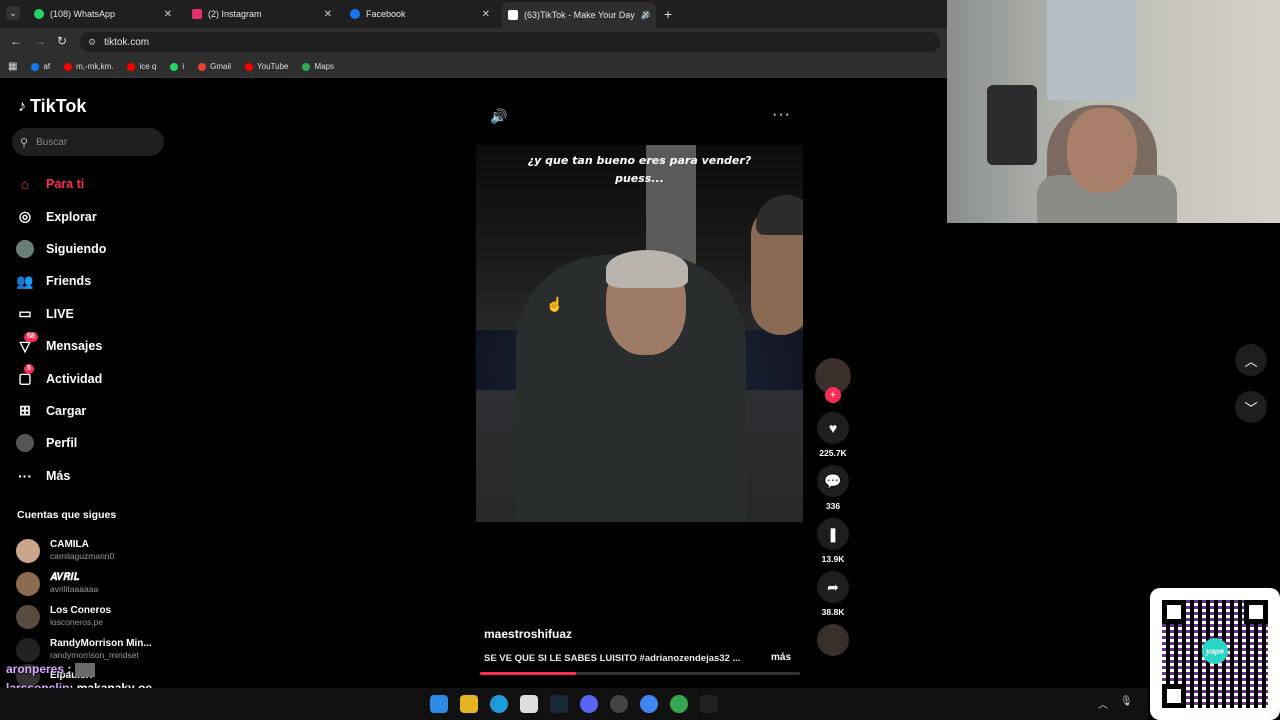 The height and width of the screenshot is (720, 1280). What do you see at coordinates (439, 704) in the screenshot?
I see `windows-start-icon` at bounding box center [439, 704].